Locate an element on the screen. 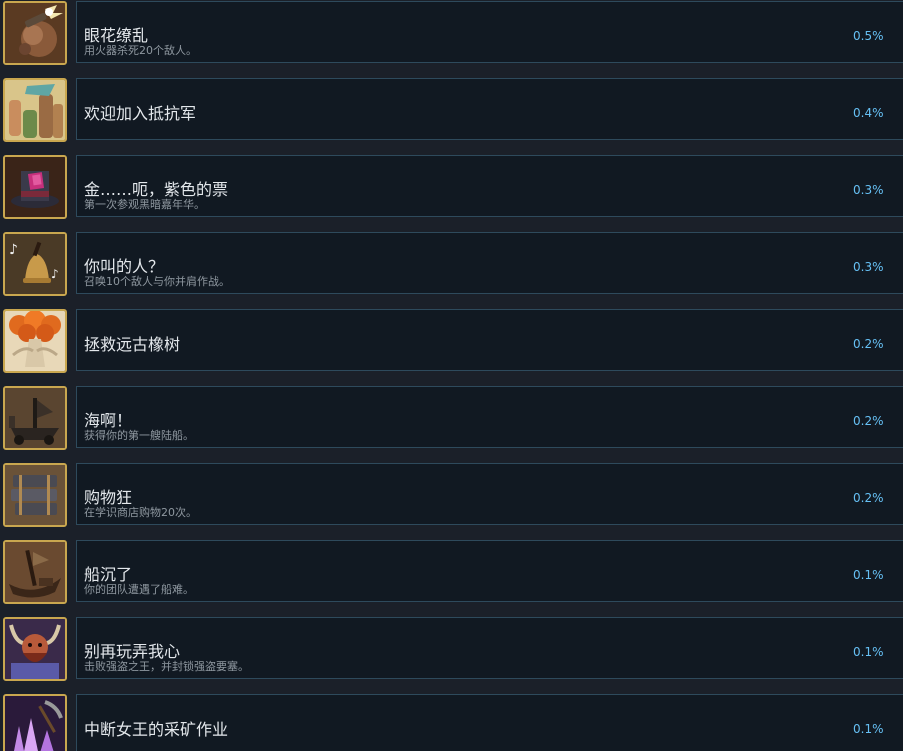 This screenshot has width=903, height=751. achievement-unlock-percent: 0.4% is located at coordinates (868, 113).